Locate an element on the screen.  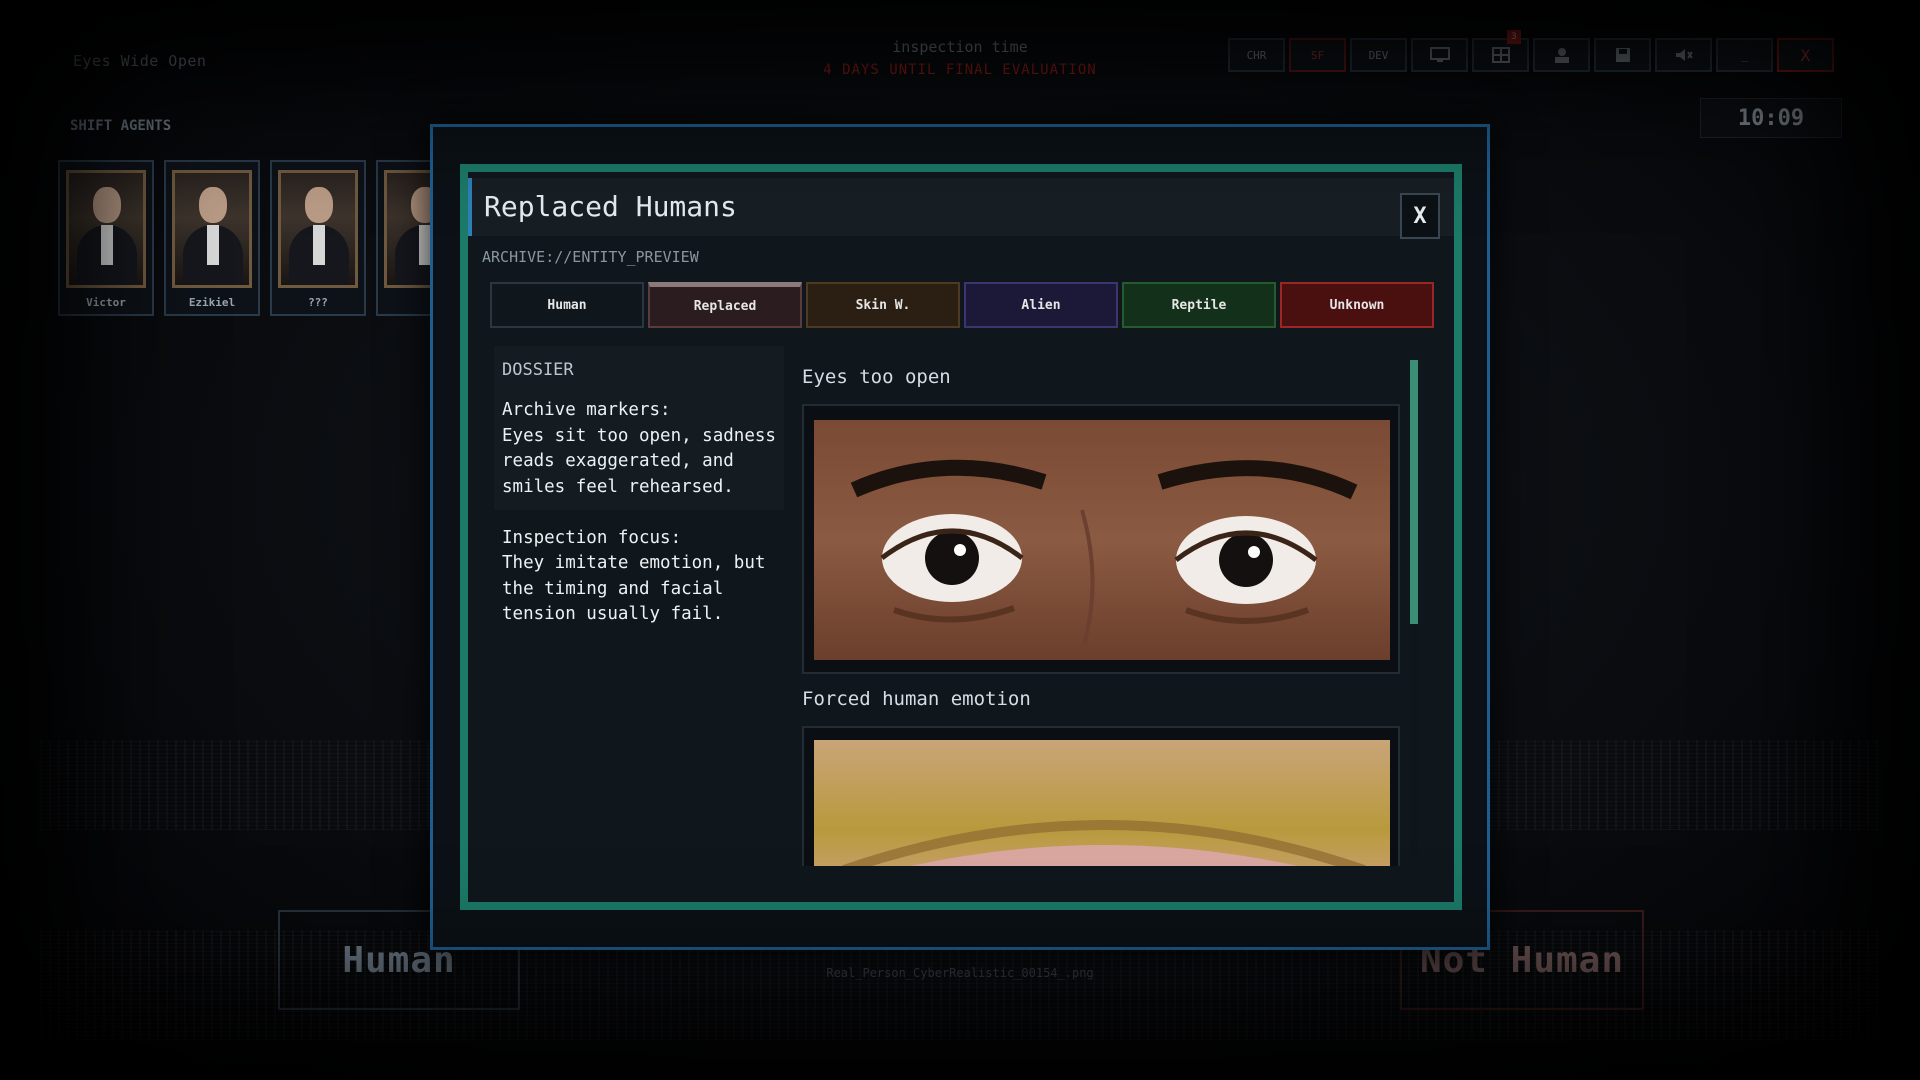
section-label-forced-emotion: Forced human emotion is located at coordinates (916, 699).